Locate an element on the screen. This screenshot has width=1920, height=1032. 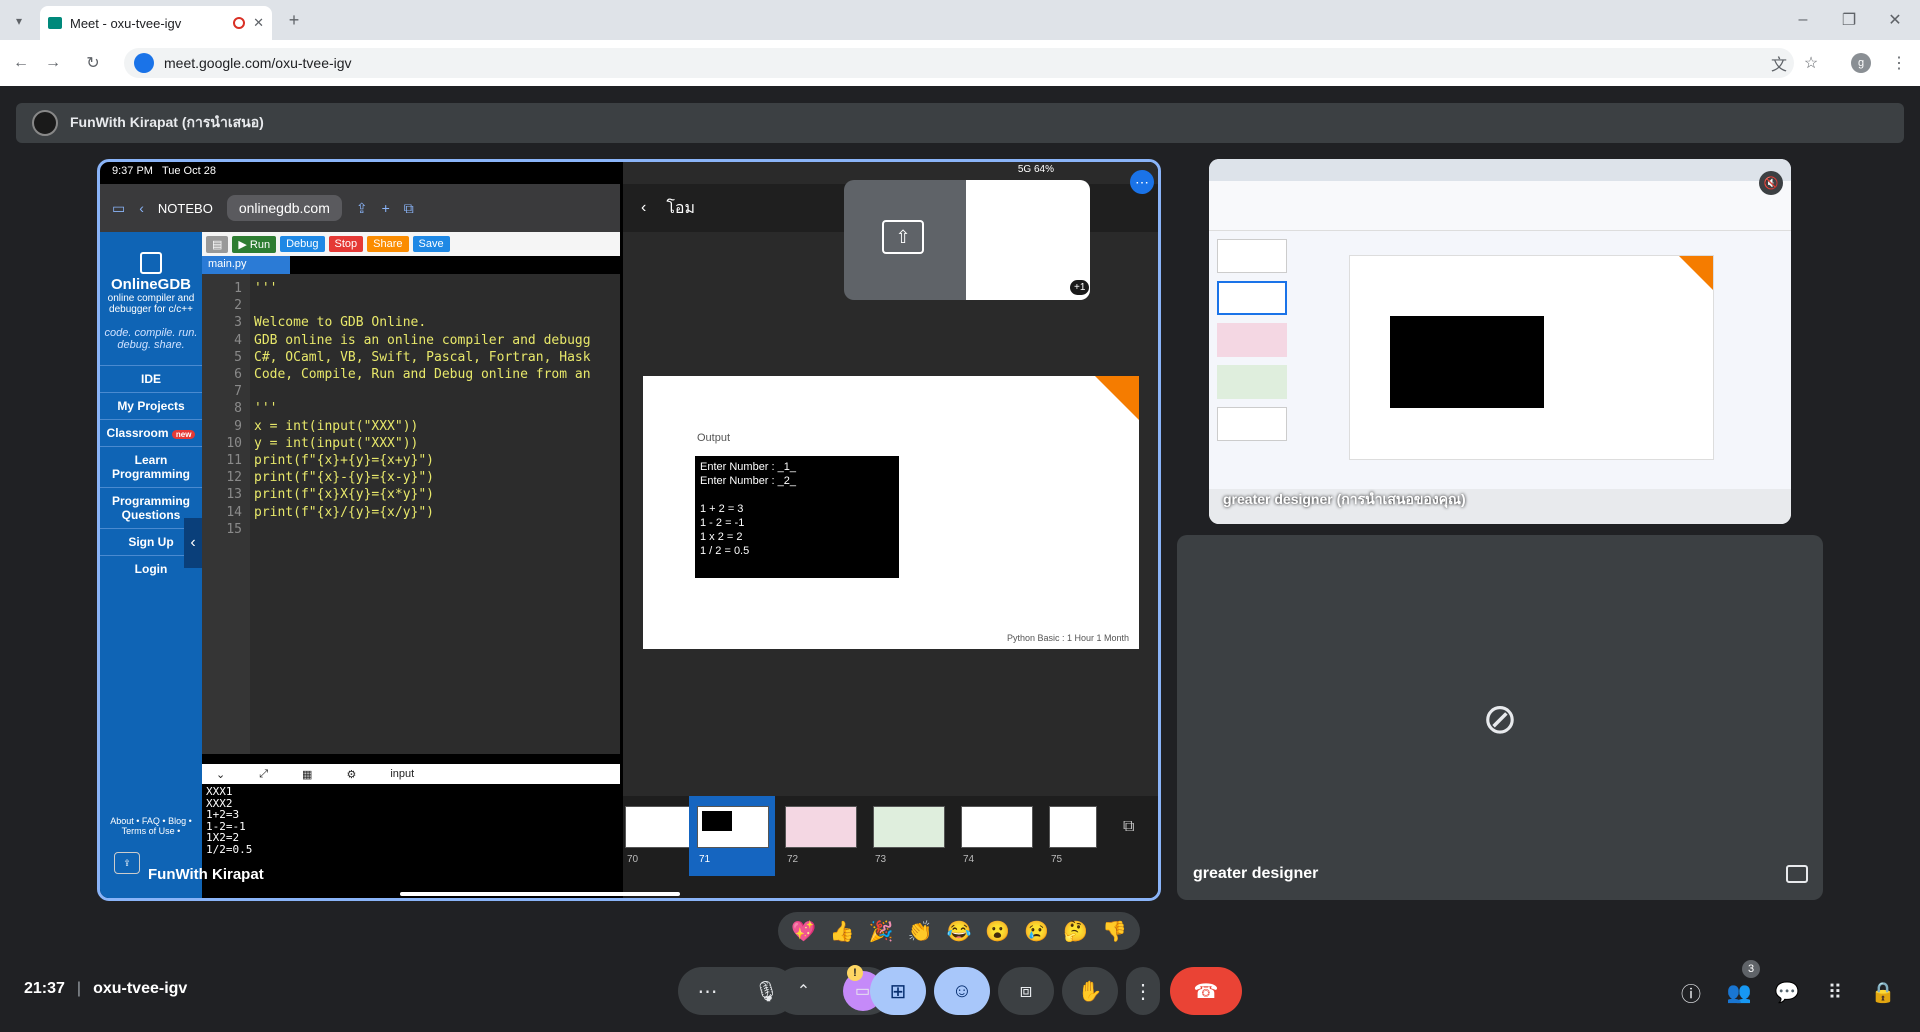
more-options-button: ⋮ is located at coordinates (1143, 991).